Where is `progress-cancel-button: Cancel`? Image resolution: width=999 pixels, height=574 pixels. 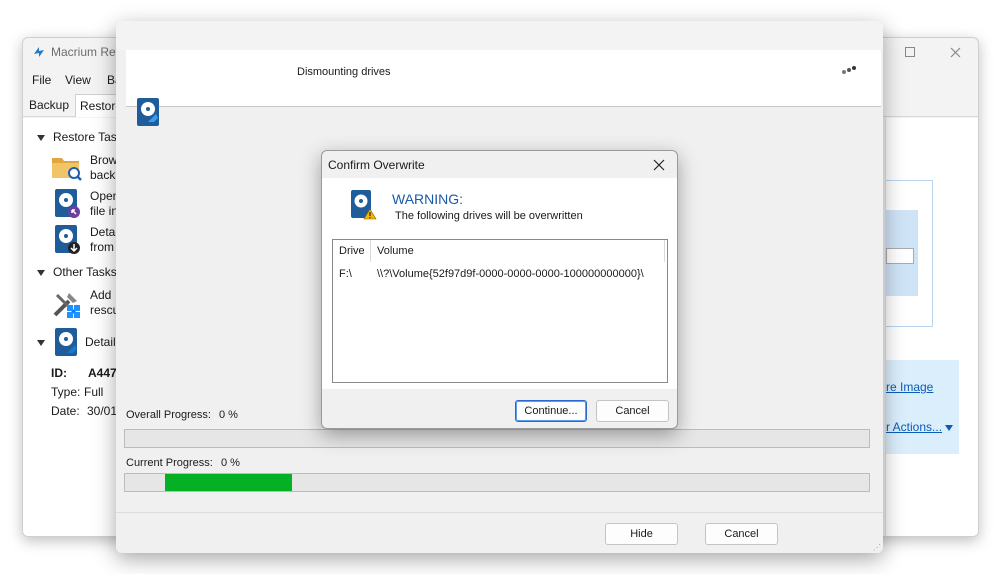 progress-cancel-button: Cancel is located at coordinates (741, 534).